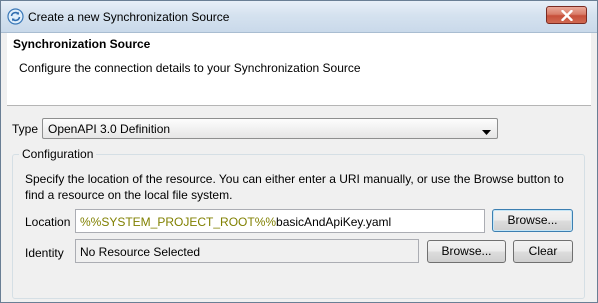  I want to click on identity-clear-button: Clear, so click(543, 251).